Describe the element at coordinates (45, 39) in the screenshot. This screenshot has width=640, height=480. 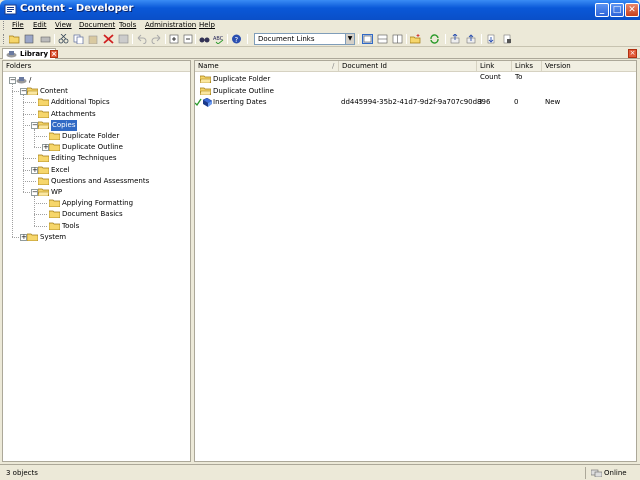
I see `print-icon` at that location.